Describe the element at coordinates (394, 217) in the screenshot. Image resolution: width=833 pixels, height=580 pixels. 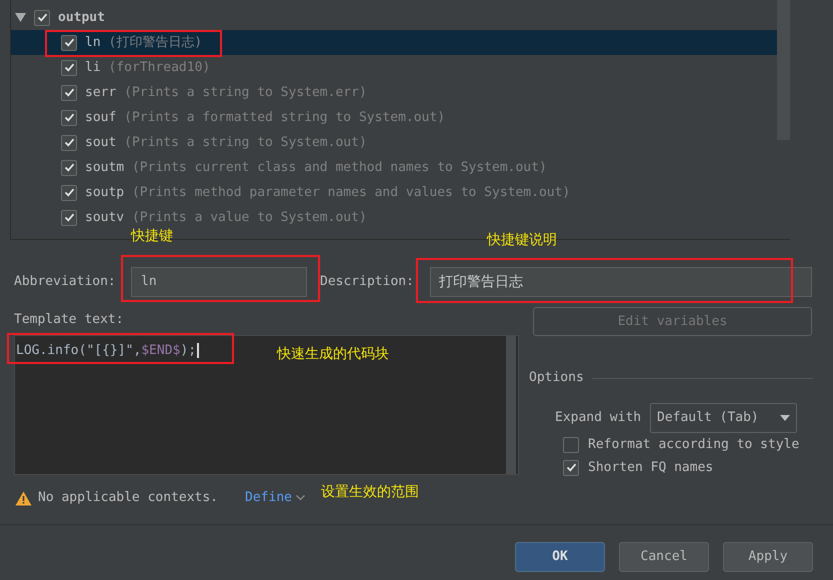
I see `tree-row: soutv (Prints a value to System.out)` at that location.